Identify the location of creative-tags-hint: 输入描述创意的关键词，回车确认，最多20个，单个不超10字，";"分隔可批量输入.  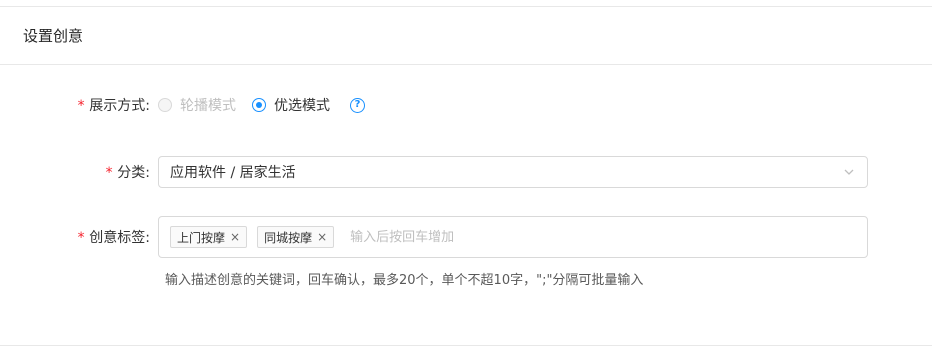
(404, 280).